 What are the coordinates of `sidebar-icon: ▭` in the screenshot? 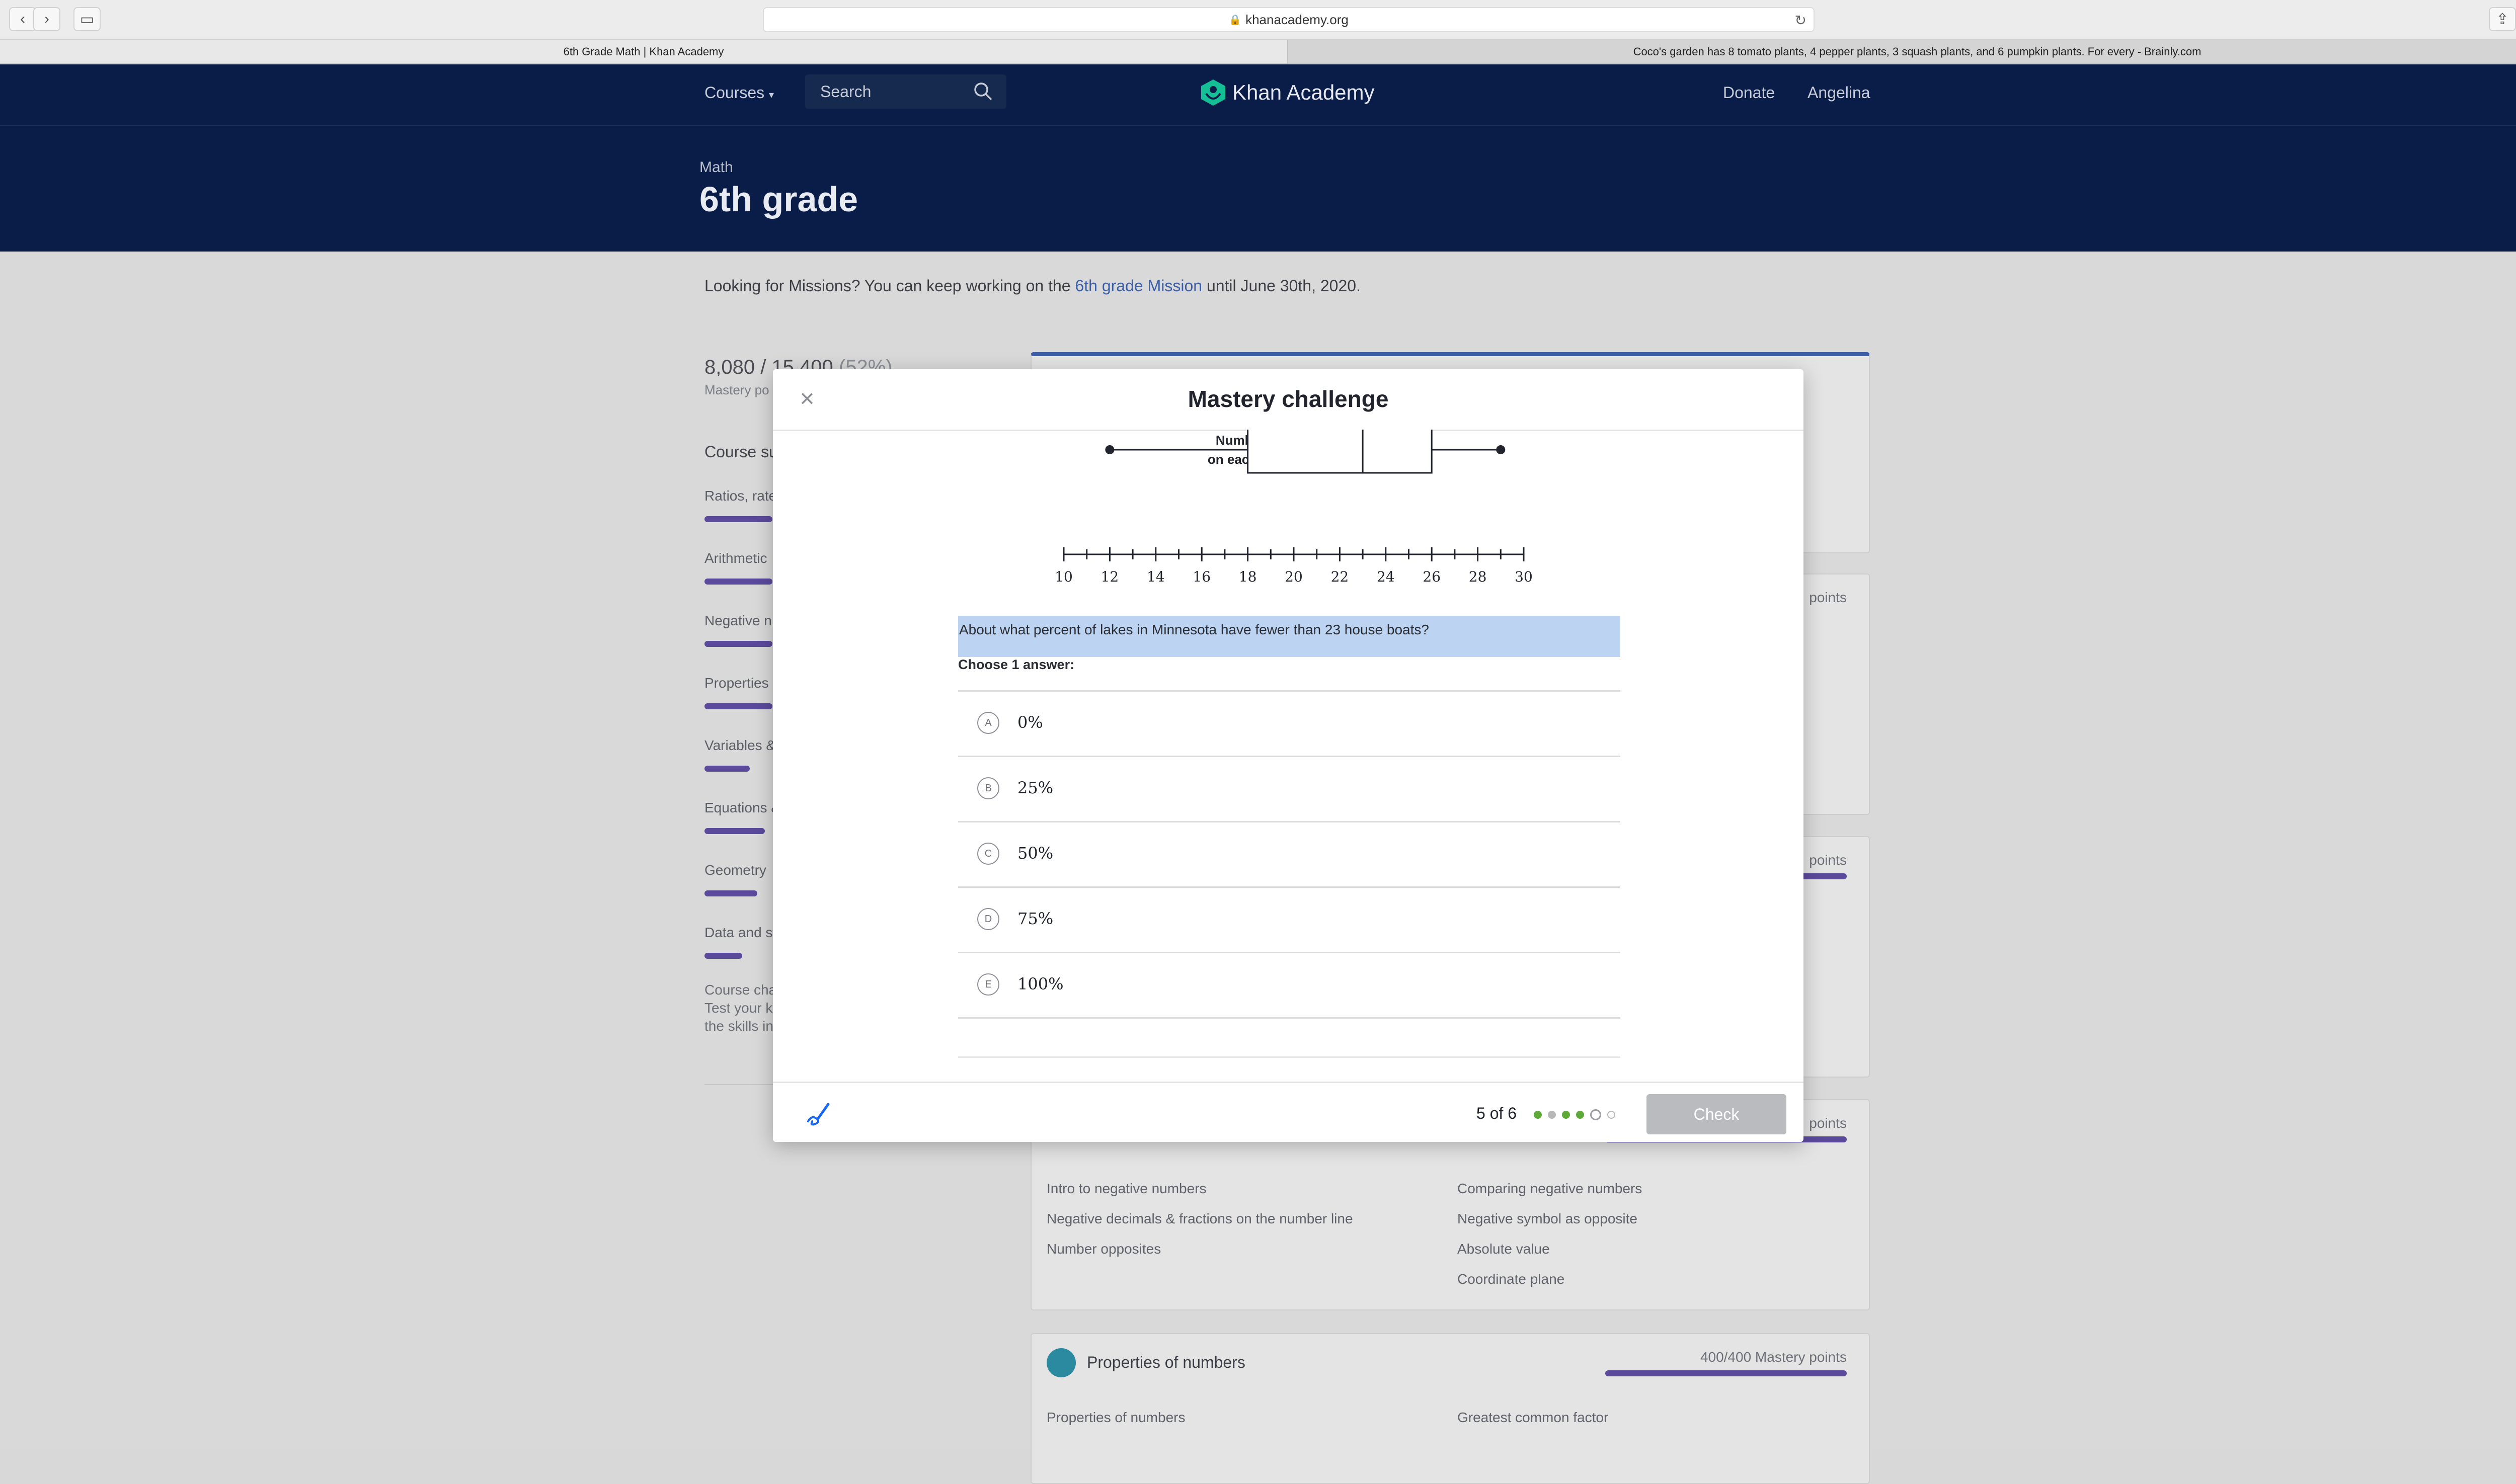 It's located at (87, 19).